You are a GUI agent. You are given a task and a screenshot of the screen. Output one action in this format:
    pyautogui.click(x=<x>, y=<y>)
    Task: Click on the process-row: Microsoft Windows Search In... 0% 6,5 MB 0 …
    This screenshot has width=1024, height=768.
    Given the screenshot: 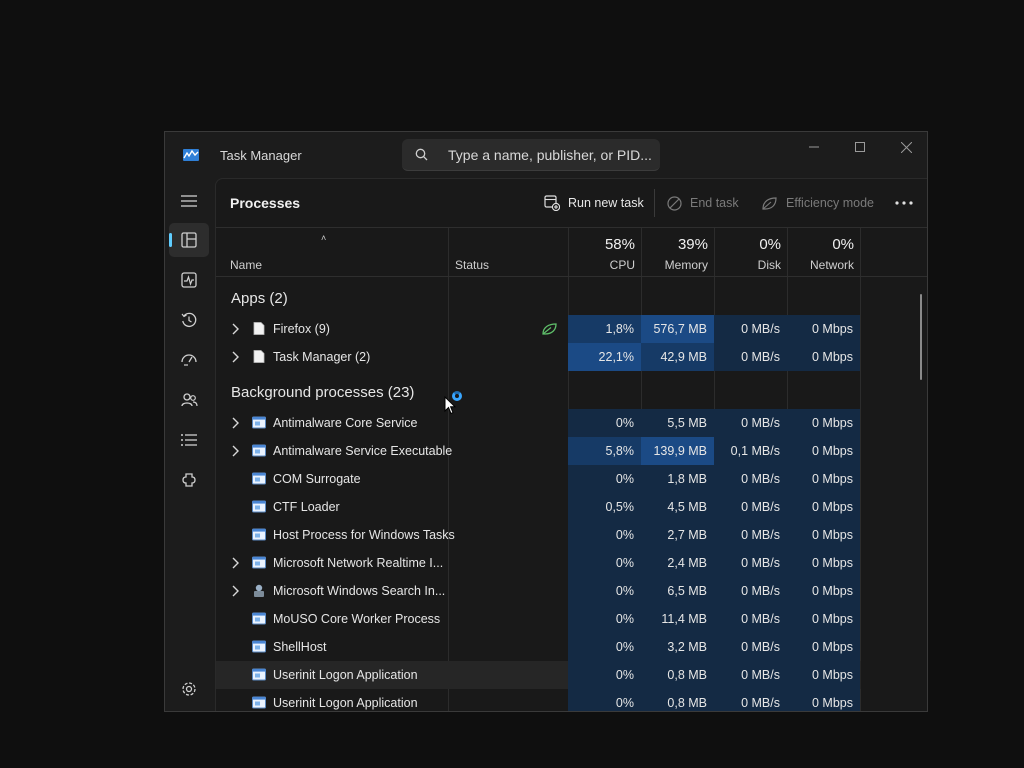 What is the action you would take?
    pyautogui.click(x=538, y=591)
    